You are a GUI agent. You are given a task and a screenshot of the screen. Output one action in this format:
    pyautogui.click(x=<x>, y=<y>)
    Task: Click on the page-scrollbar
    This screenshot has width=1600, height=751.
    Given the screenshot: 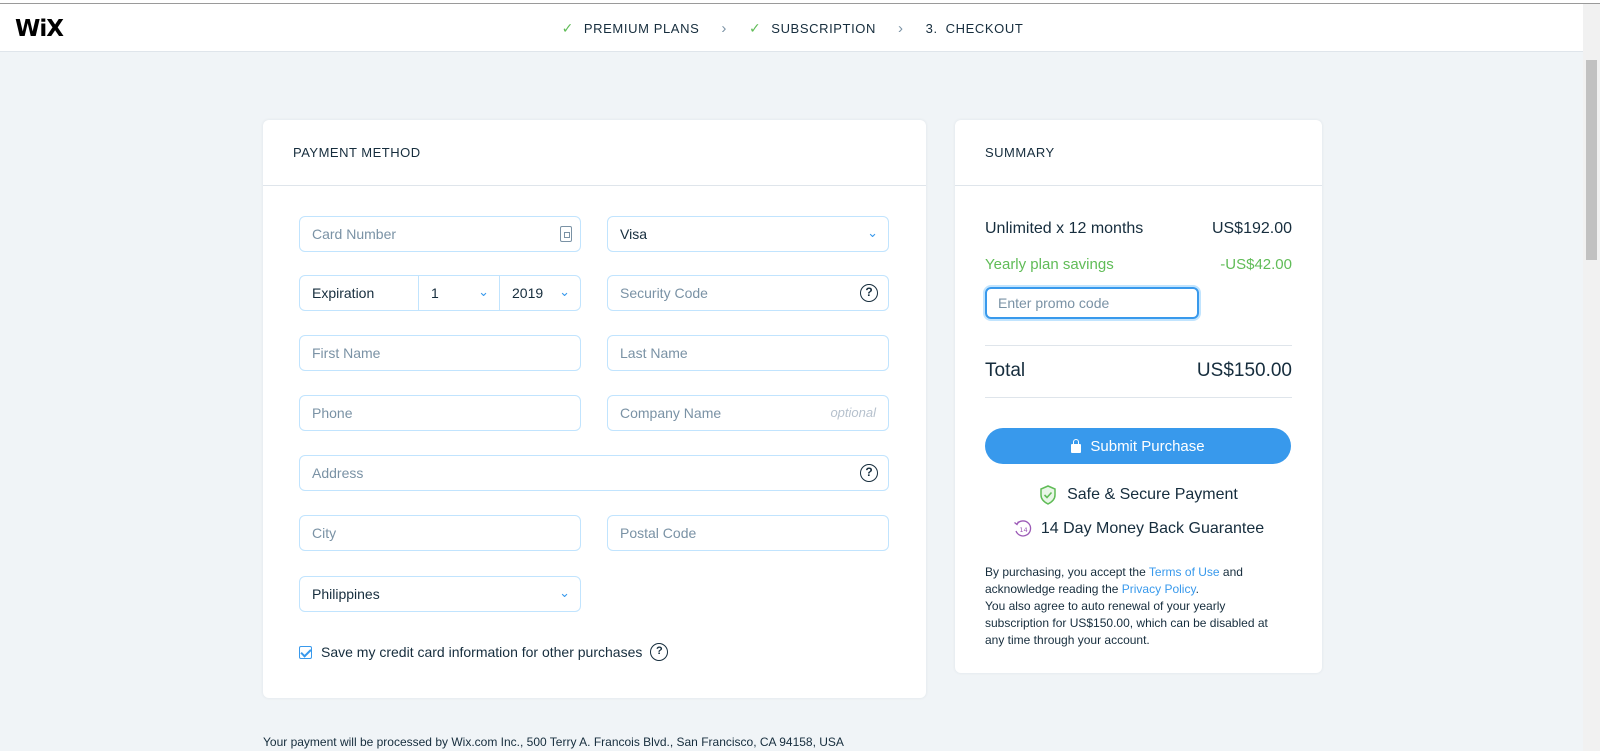 What is the action you would take?
    pyautogui.click(x=1591, y=377)
    